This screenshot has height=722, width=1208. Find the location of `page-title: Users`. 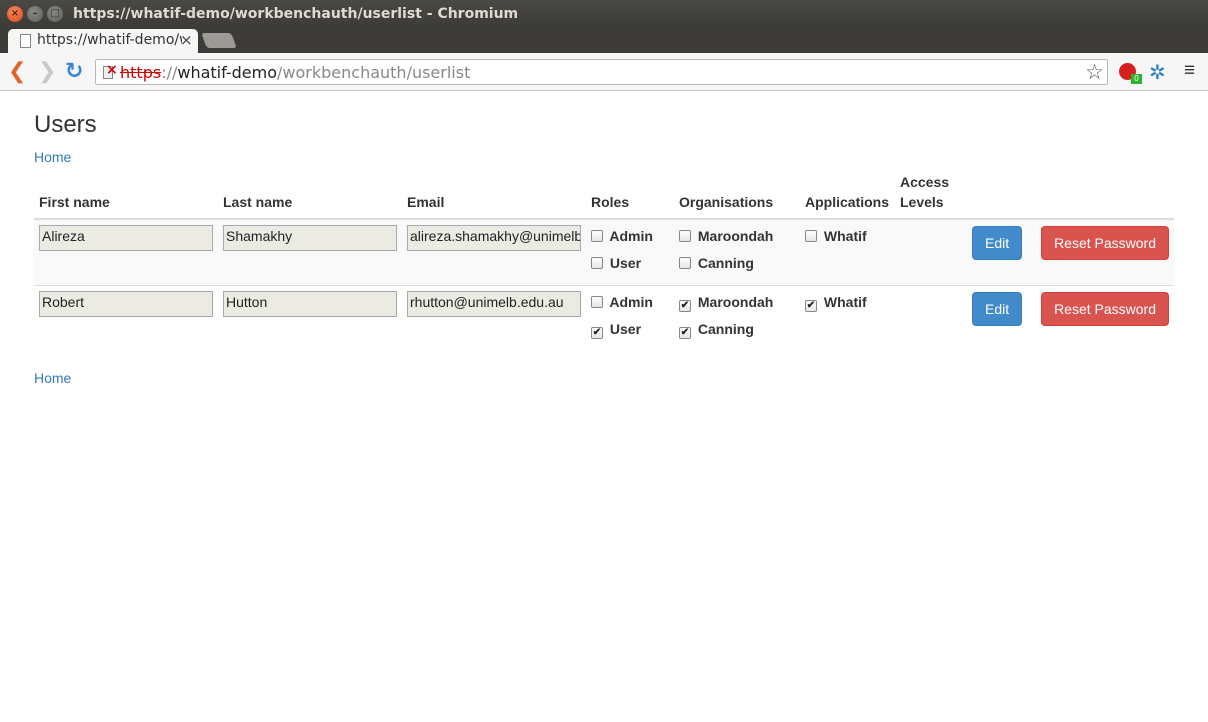

page-title: Users is located at coordinates (65, 124).